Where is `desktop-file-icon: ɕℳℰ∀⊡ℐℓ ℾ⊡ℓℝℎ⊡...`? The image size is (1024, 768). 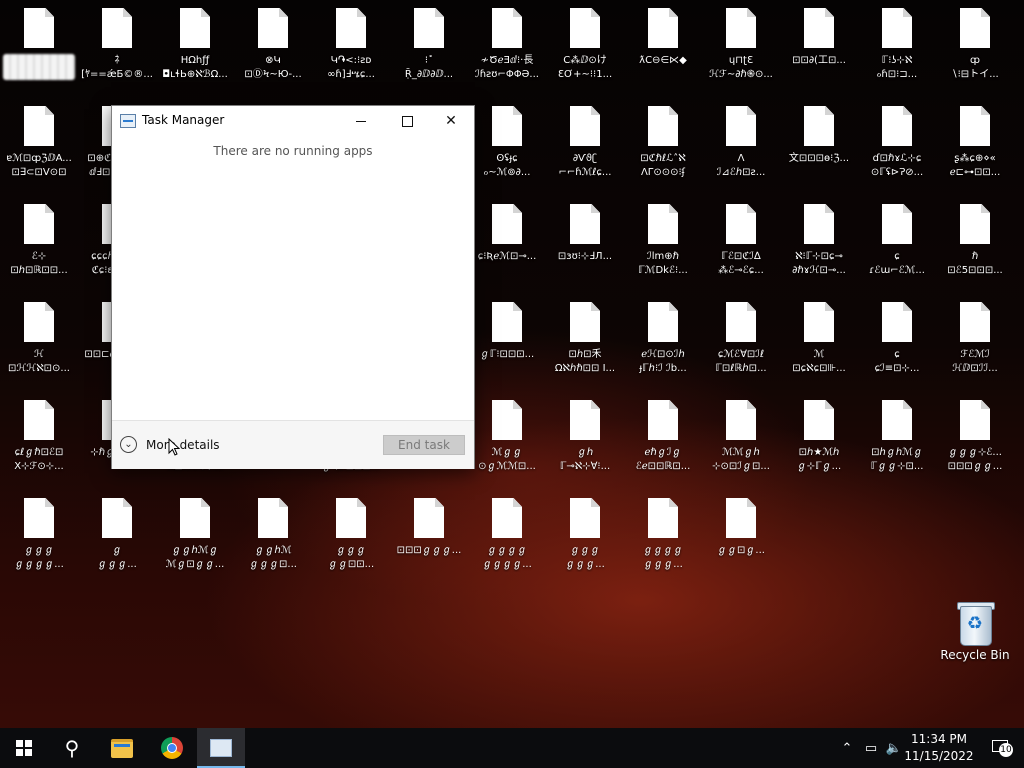 desktop-file-icon: ɕℳℰ∀⊡ℐℓ ℾ⊡ℓℝℎ⊡... is located at coordinates (741, 348).